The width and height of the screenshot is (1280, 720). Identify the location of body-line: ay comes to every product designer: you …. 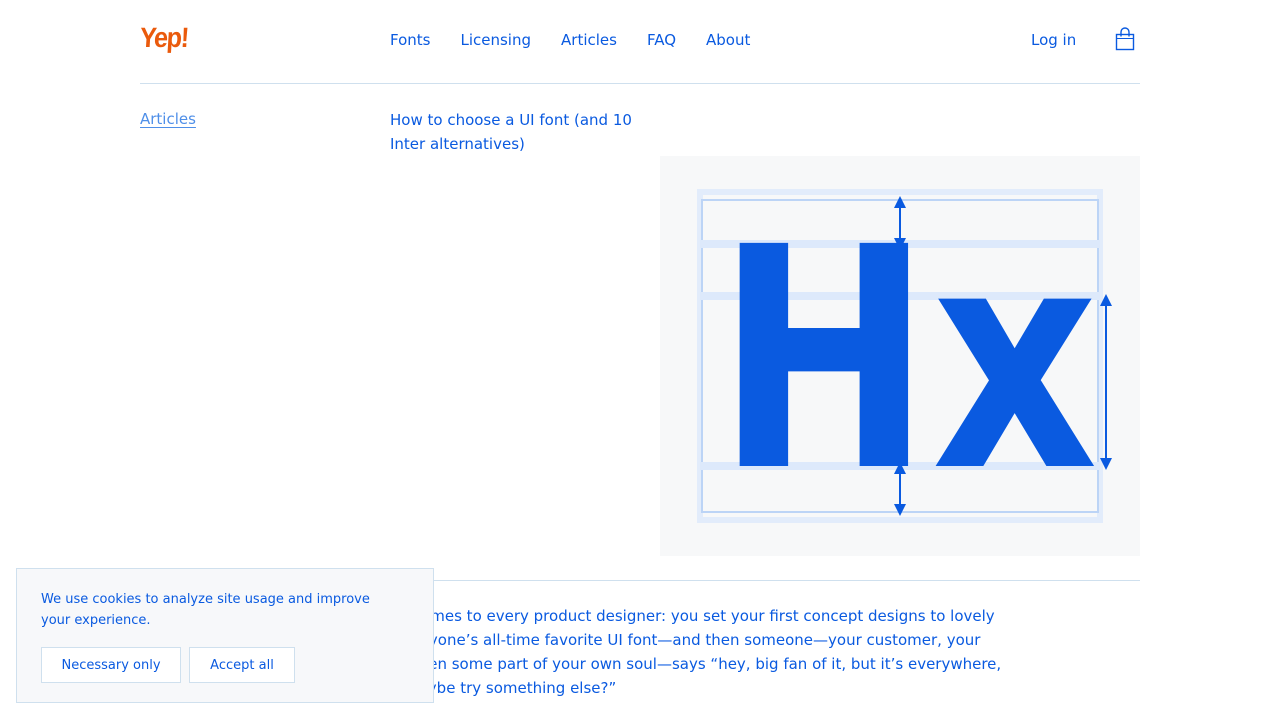
(692, 616).